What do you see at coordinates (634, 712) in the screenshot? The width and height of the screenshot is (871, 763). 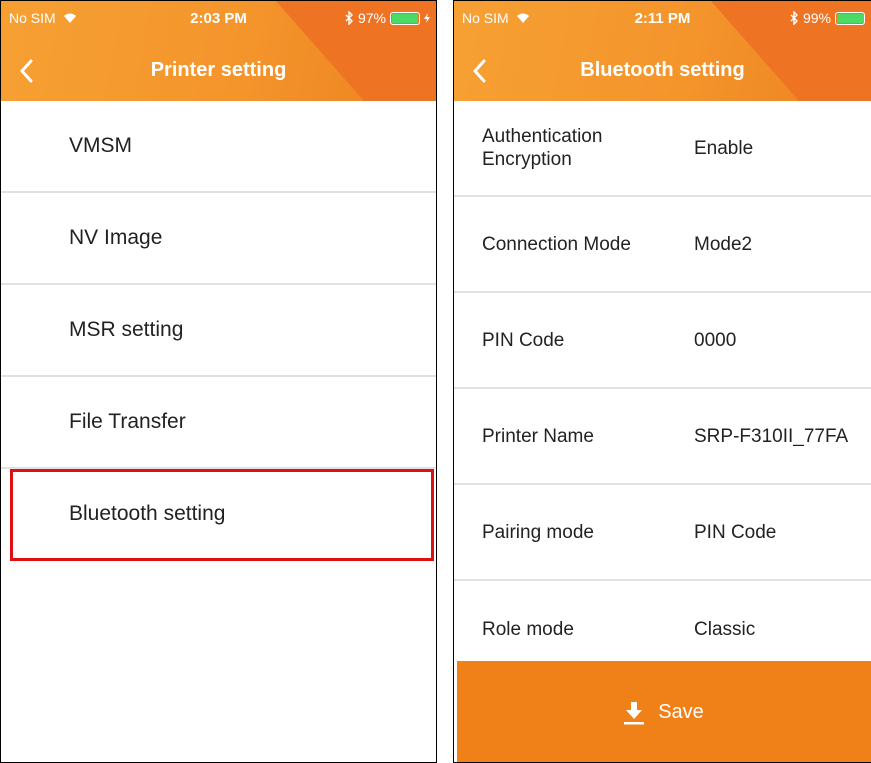 I see `download-icon` at bounding box center [634, 712].